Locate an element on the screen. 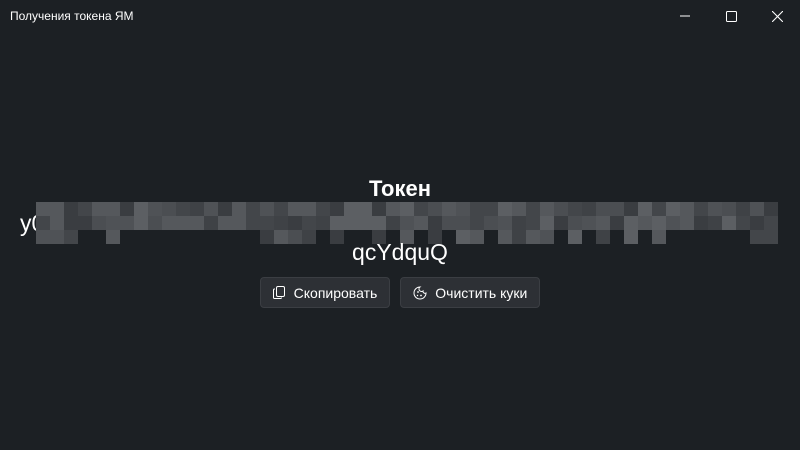 The height and width of the screenshot is (450, 800). action-buttons: Скопировать Очистить куки is located at coordinates (400, 292).